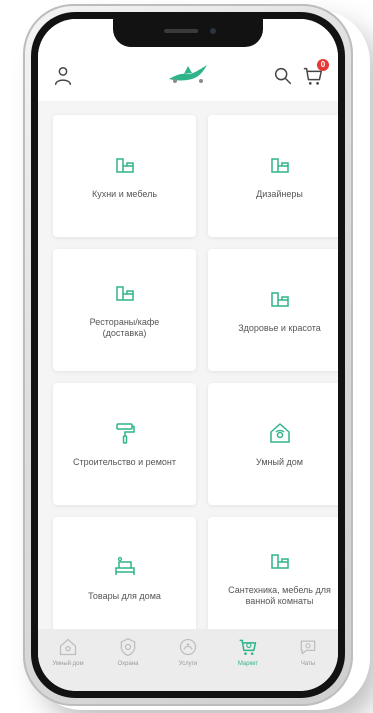 Image resolution: width=373 pixels, height=713 pixels. I want to click on category-card-kitchens: Кухни и мебель, so click(124, 176).